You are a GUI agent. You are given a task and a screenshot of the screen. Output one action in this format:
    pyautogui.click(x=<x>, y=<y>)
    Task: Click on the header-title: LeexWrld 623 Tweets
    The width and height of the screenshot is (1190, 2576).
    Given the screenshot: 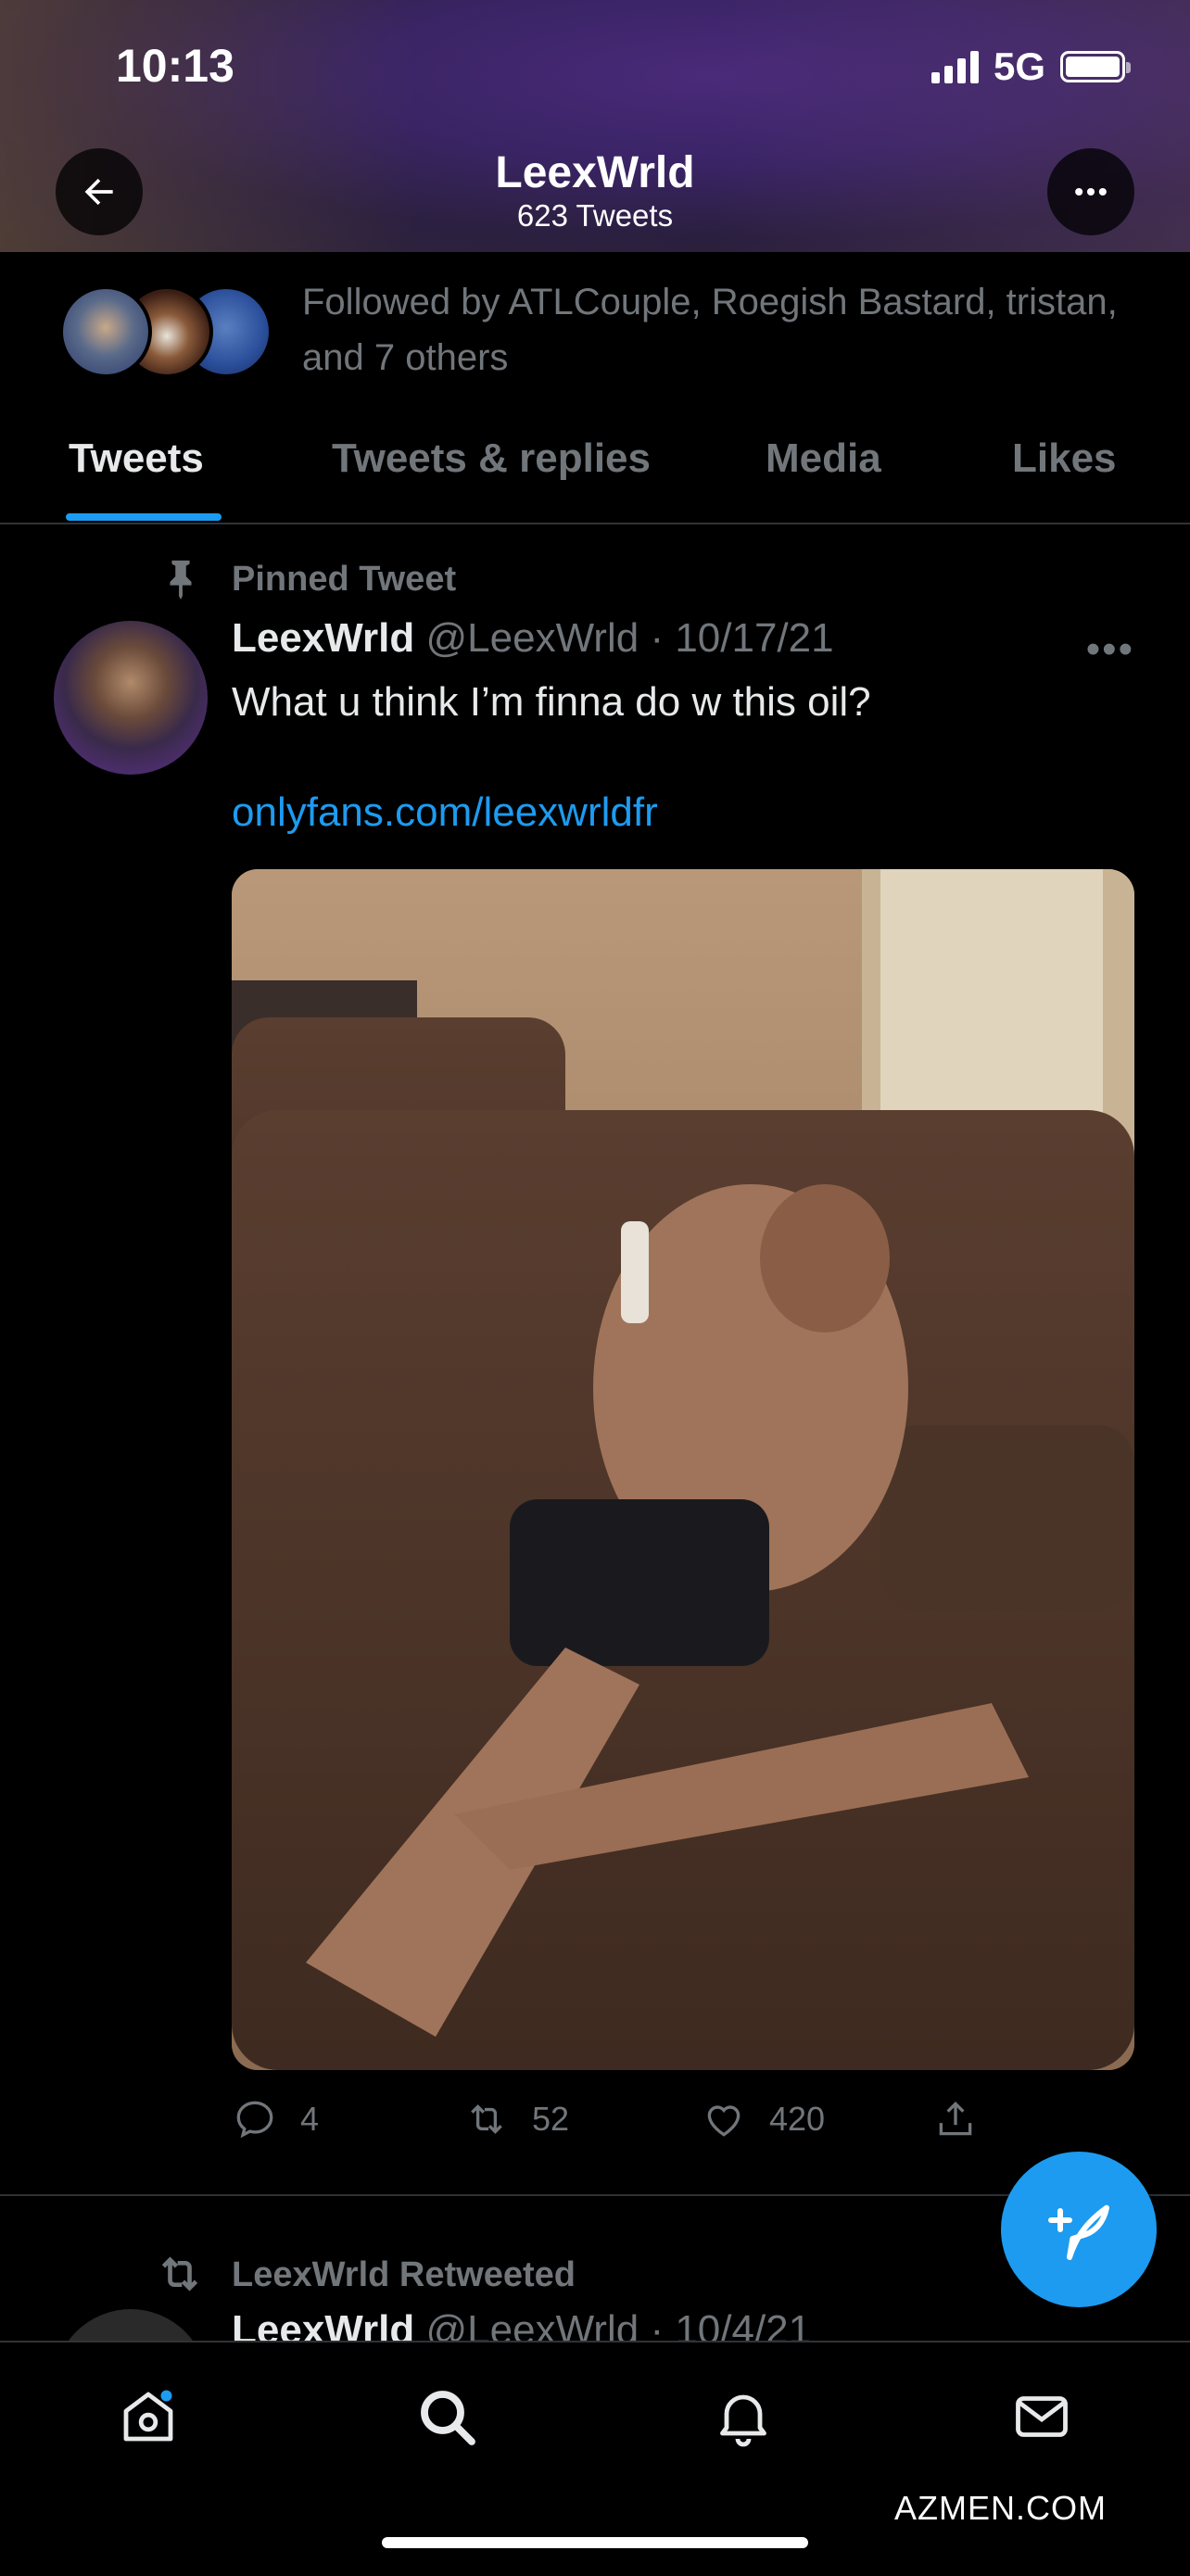 What is the action you would take?
    pyautogui.click(x=595, y=191)
    